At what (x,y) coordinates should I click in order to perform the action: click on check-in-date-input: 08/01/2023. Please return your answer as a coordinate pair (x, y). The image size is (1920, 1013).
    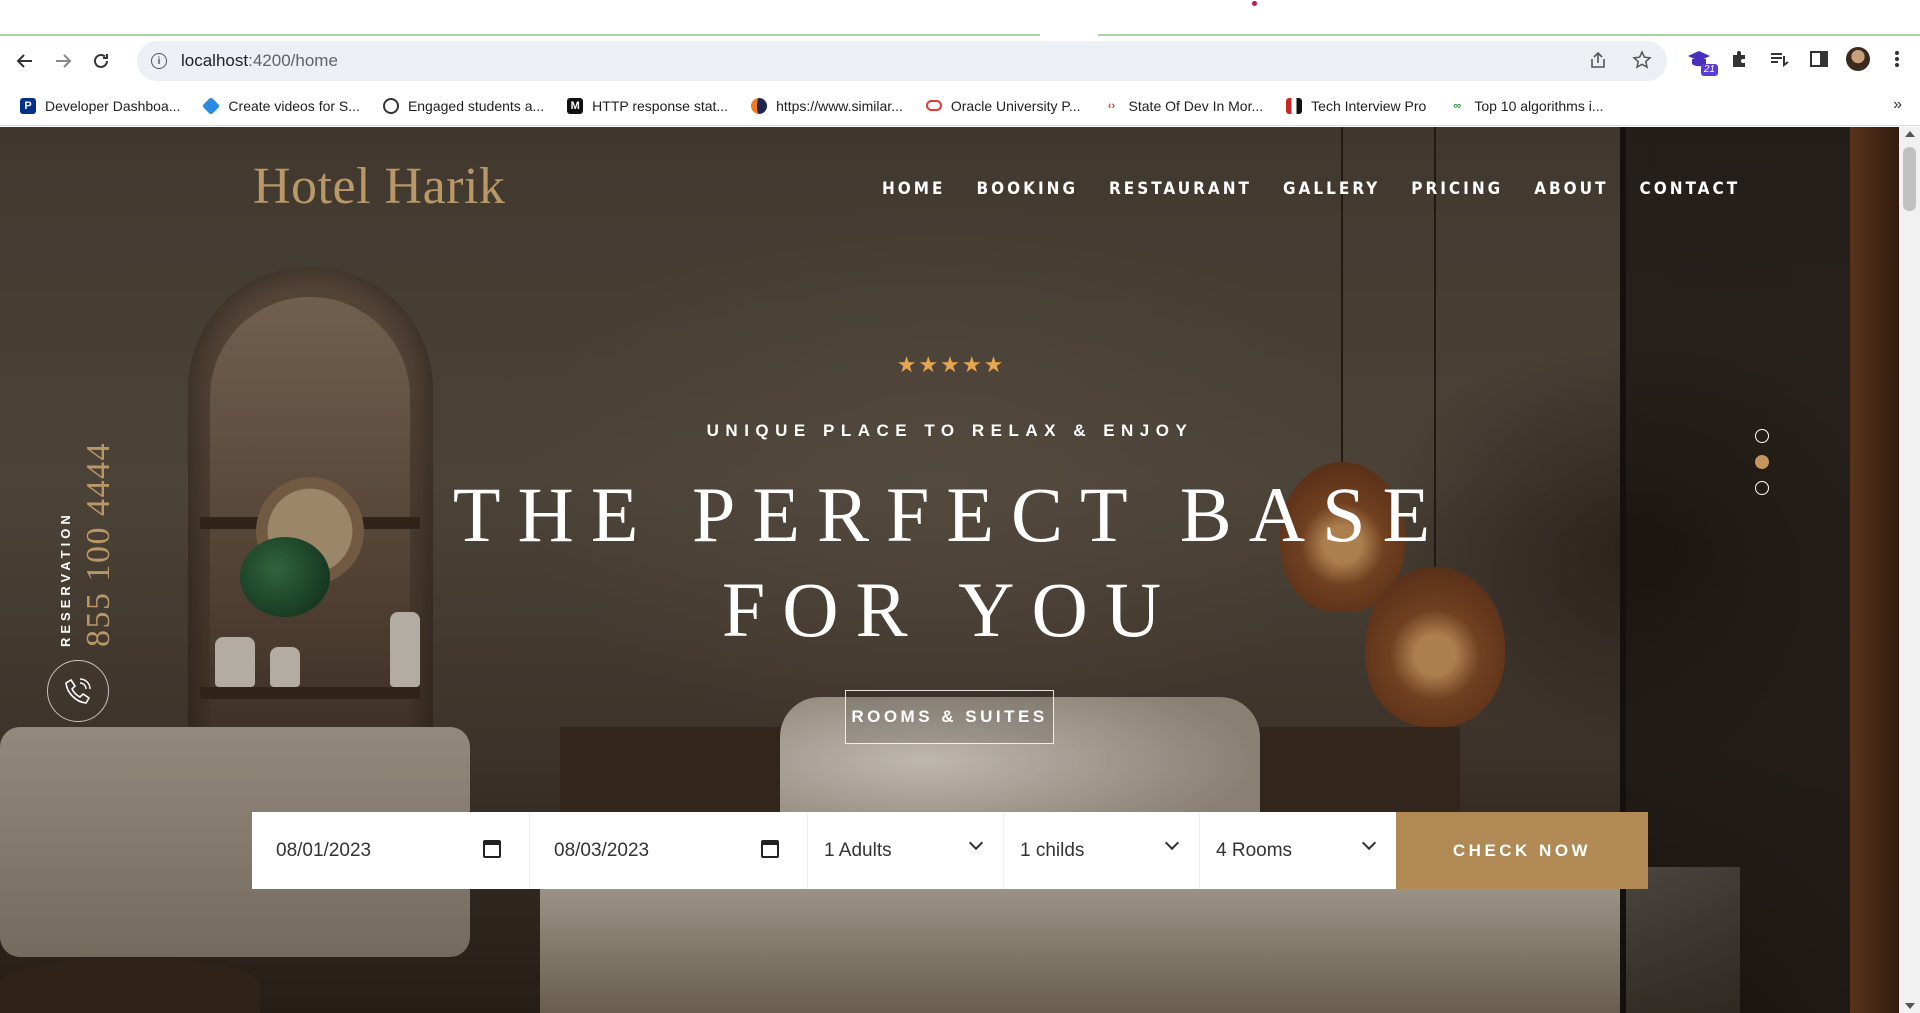
    Looking at the image, I should click on (391, 850).